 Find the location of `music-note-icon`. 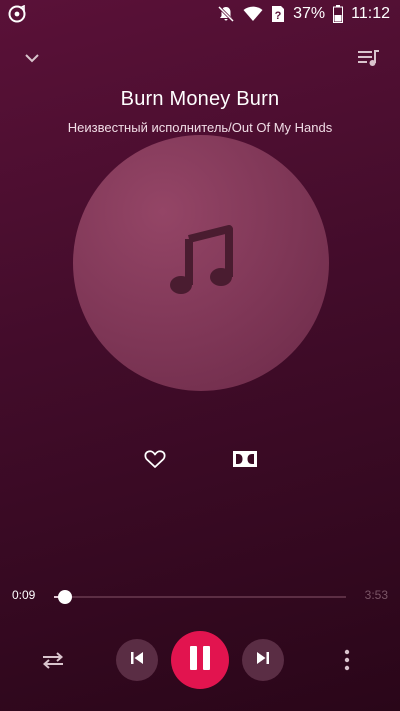

music-note-icon is located at coordinates (201, 263).